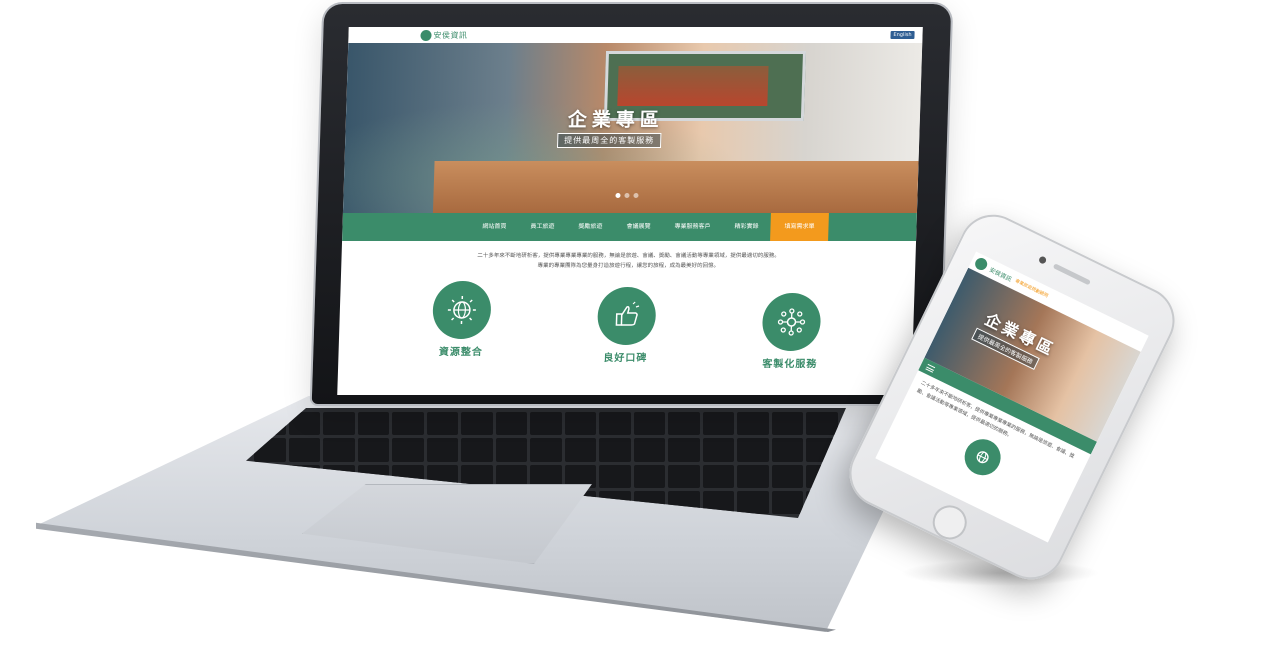 The height and width of the screenshot is (656, 1266). I want to click on hero-banner: 企業專區 提供最周全的客製服務, so click(632, 128).